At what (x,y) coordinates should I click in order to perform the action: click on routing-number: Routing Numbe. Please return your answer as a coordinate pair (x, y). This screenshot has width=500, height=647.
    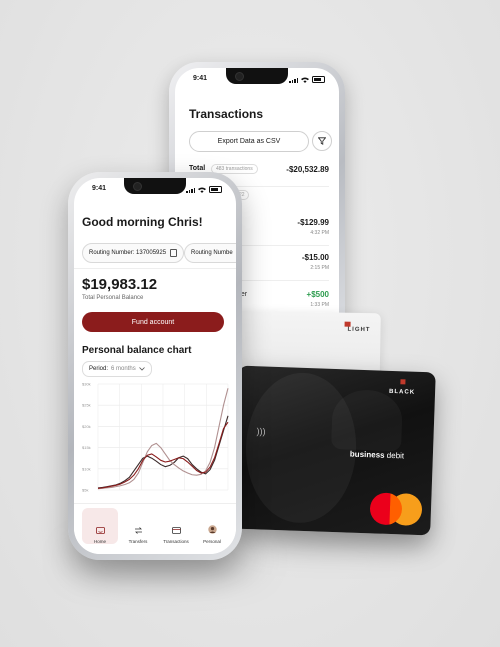
    Looking at the image, I should click on (212, 253).